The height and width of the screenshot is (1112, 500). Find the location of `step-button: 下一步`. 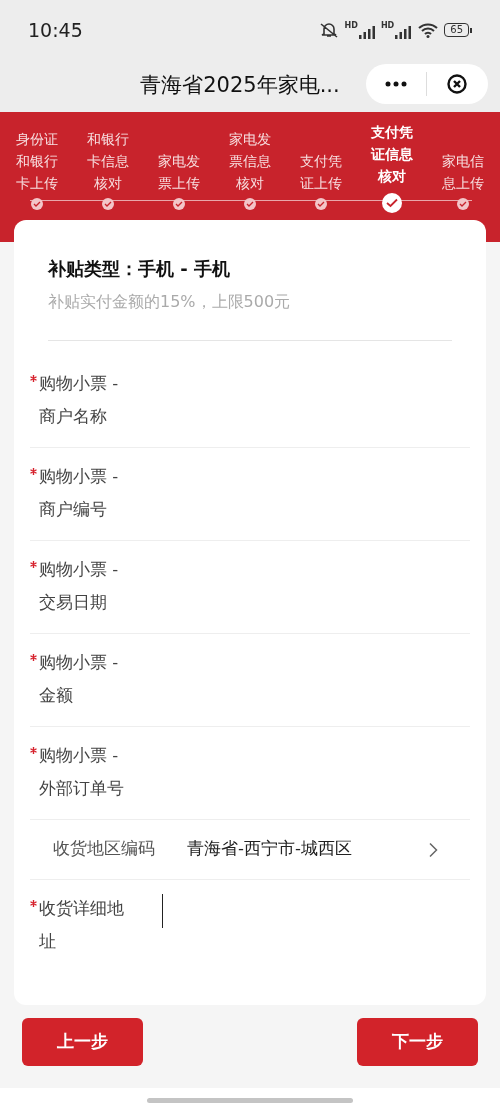

step-button: 下一步 is located at coordinates (417, 1042).